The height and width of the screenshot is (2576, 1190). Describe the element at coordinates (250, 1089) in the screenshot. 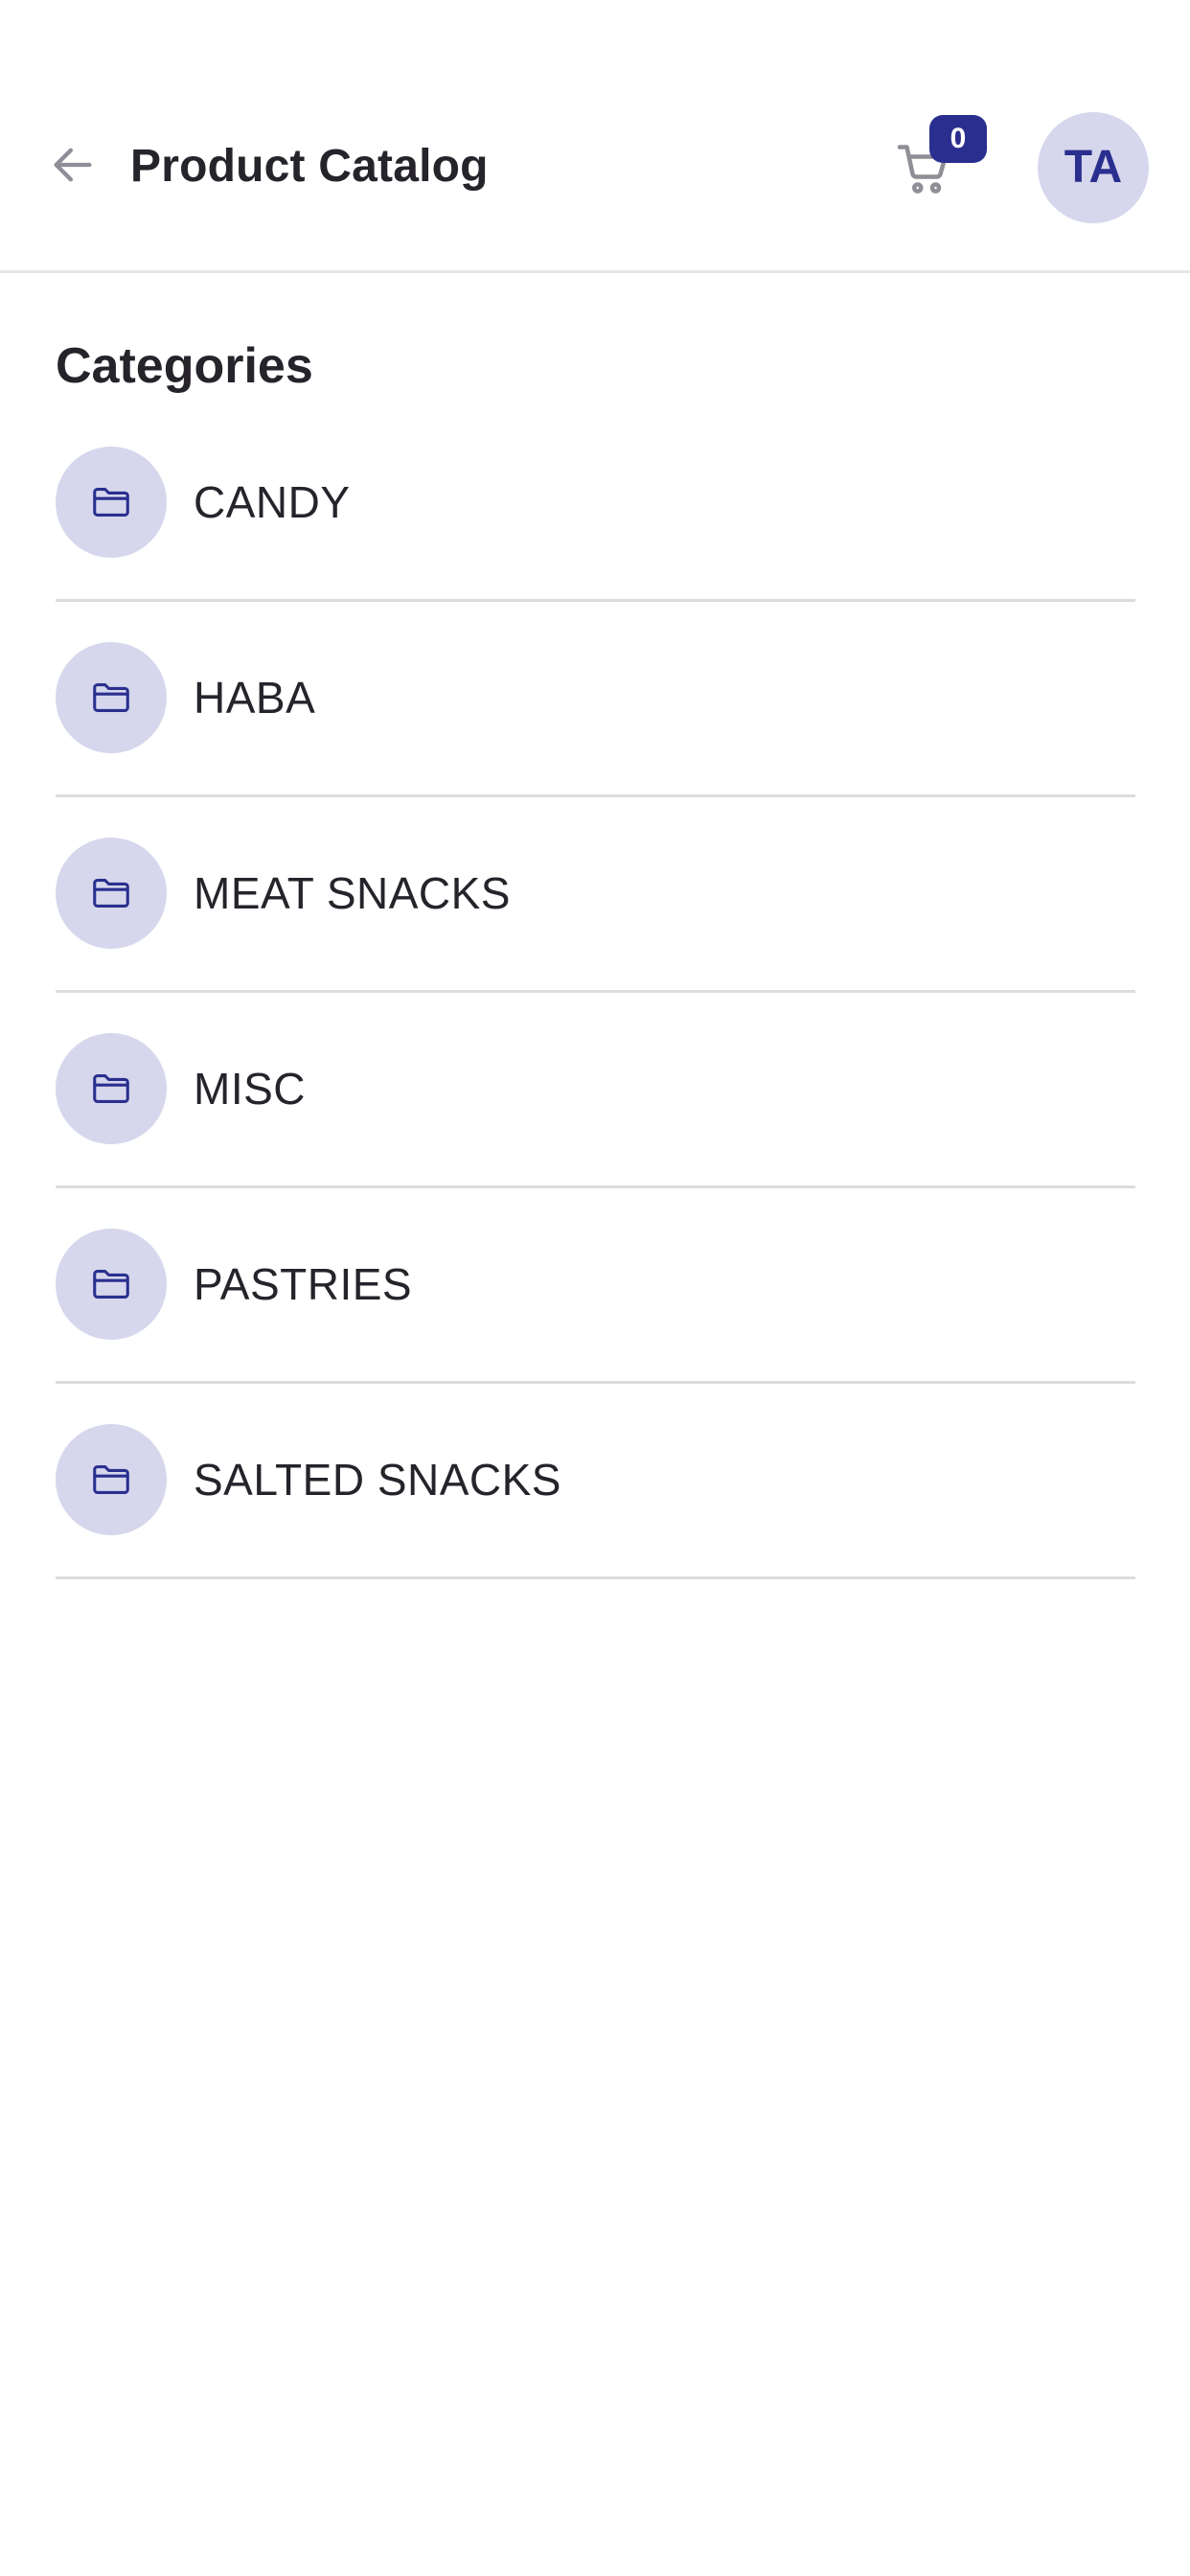

I see `category-label: MISC` at that location.